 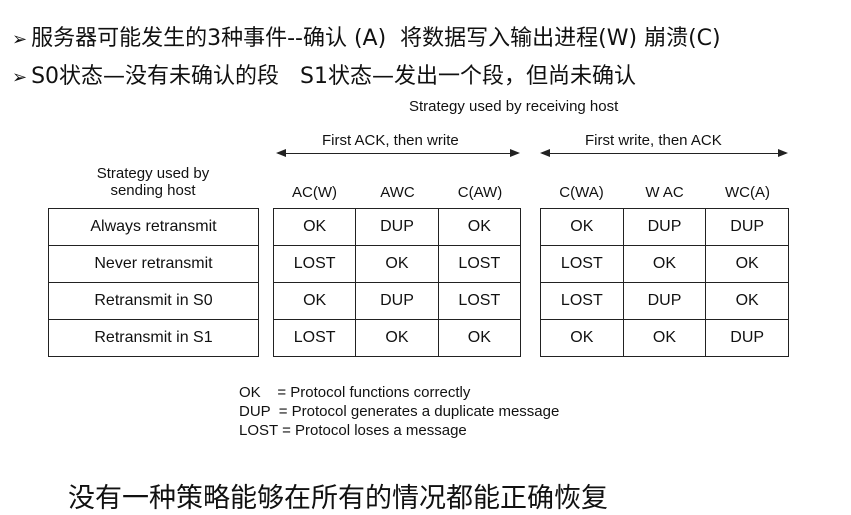 What do you see at coordinates (314, 192) in the screenshot?
I see `column-header: AC(W)` at bounding box center [314, 192].